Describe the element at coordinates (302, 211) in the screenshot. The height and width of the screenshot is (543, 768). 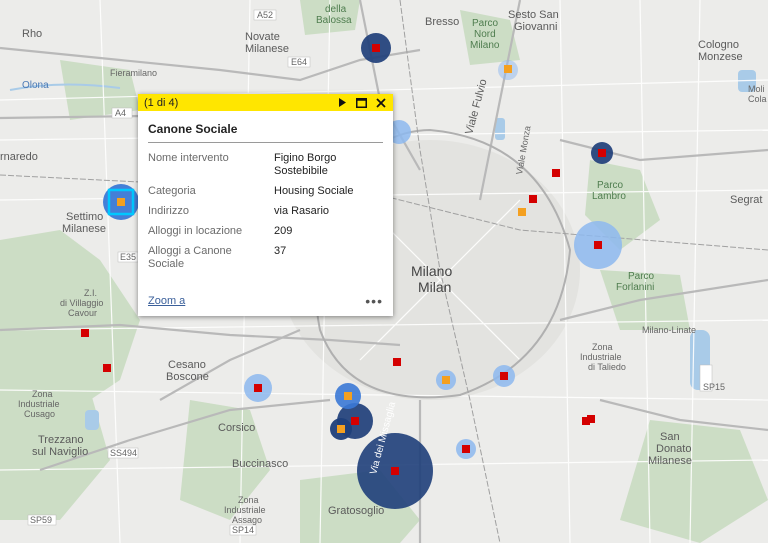
I see `field-value: via Rasario` at that location.